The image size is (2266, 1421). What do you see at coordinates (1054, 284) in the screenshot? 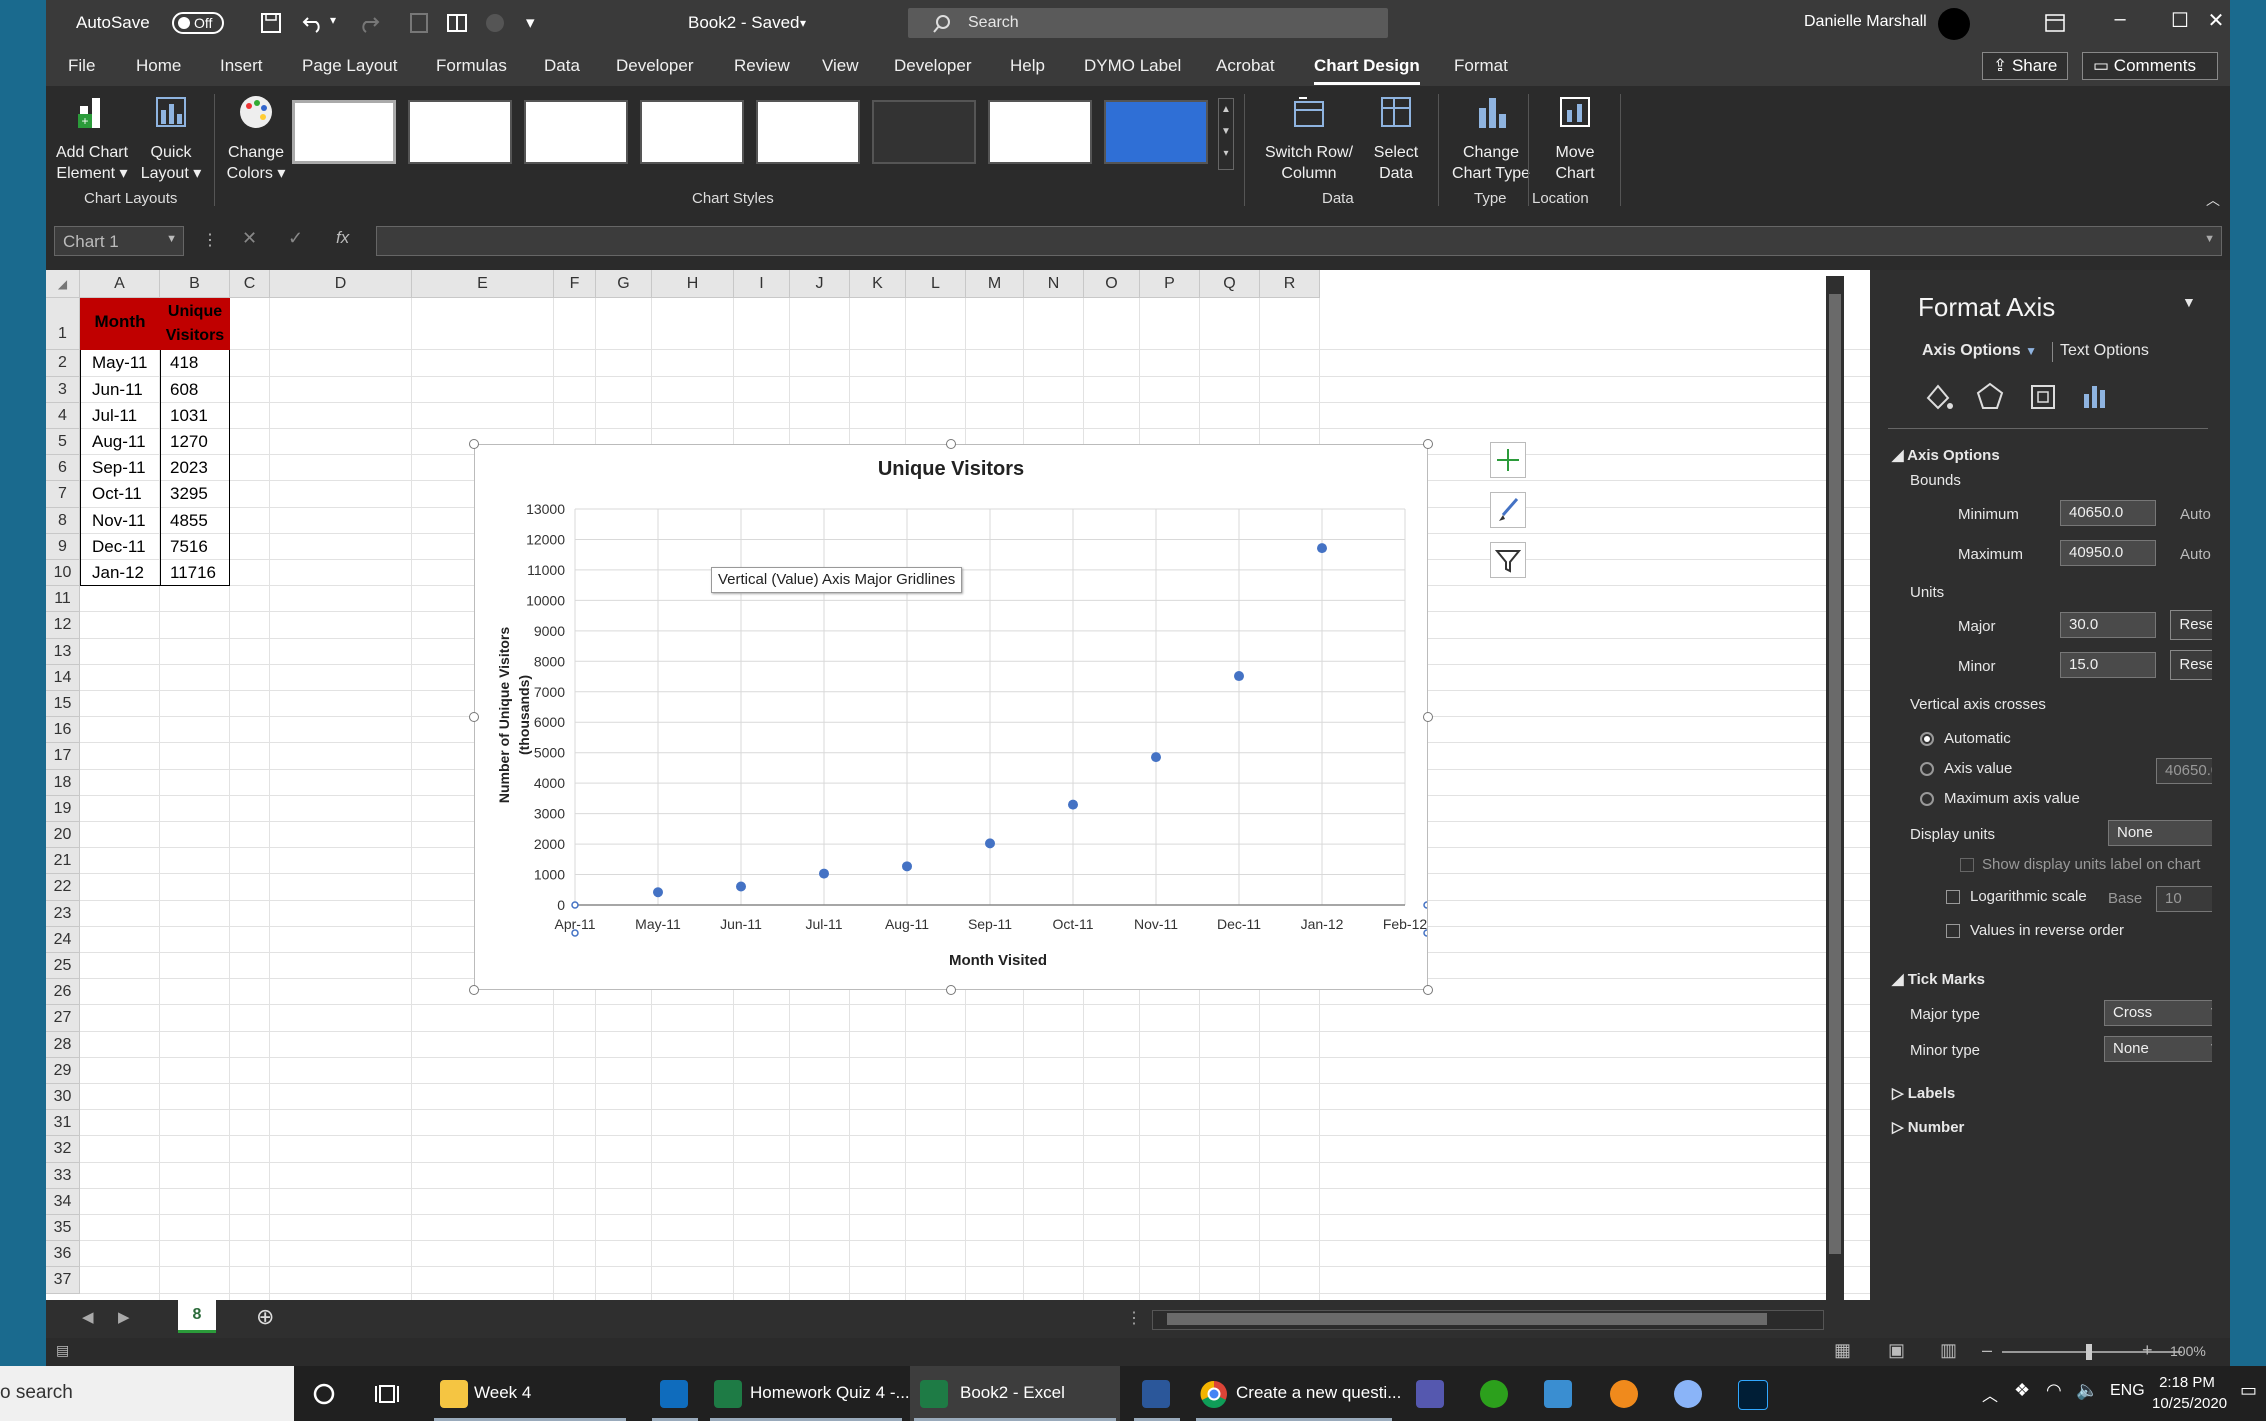
I see `column-header-n: N` at bounding box center [1054, 284].